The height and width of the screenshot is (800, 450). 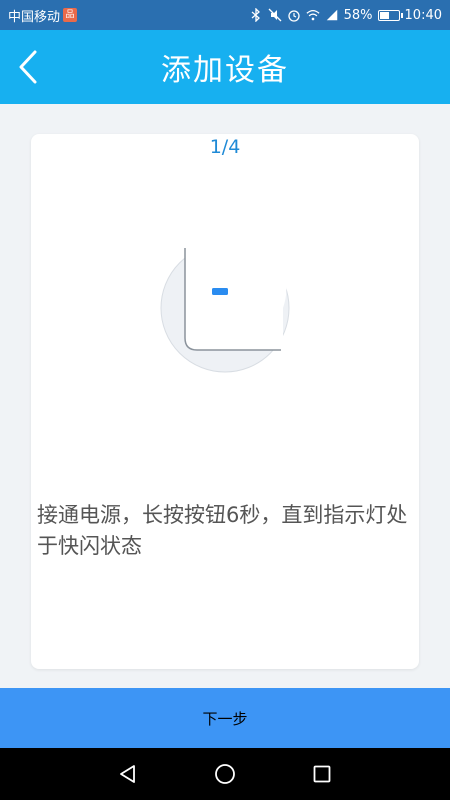 I want to click on carrier-badge-icon: 品, so click(x=70, y=15).